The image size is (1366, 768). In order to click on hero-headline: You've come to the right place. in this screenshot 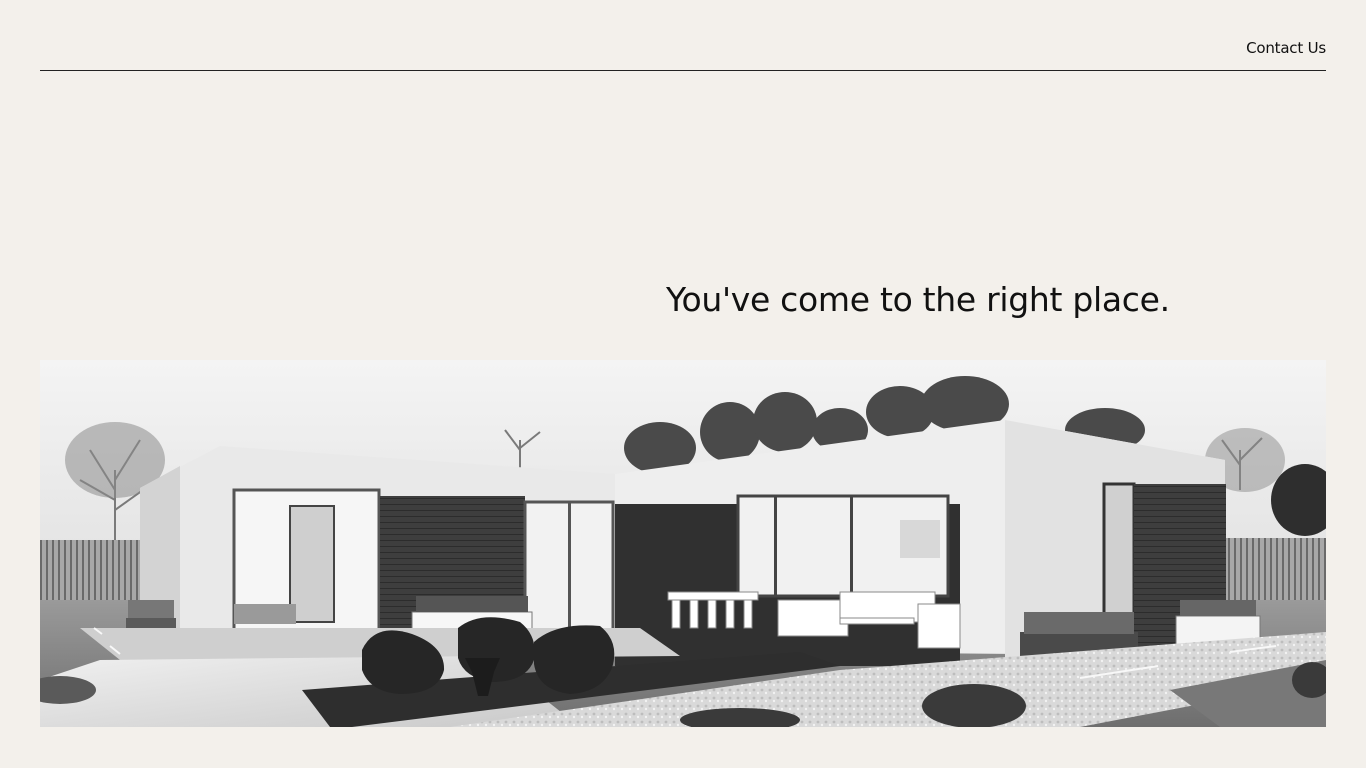, I will do `click(918, 299)`.